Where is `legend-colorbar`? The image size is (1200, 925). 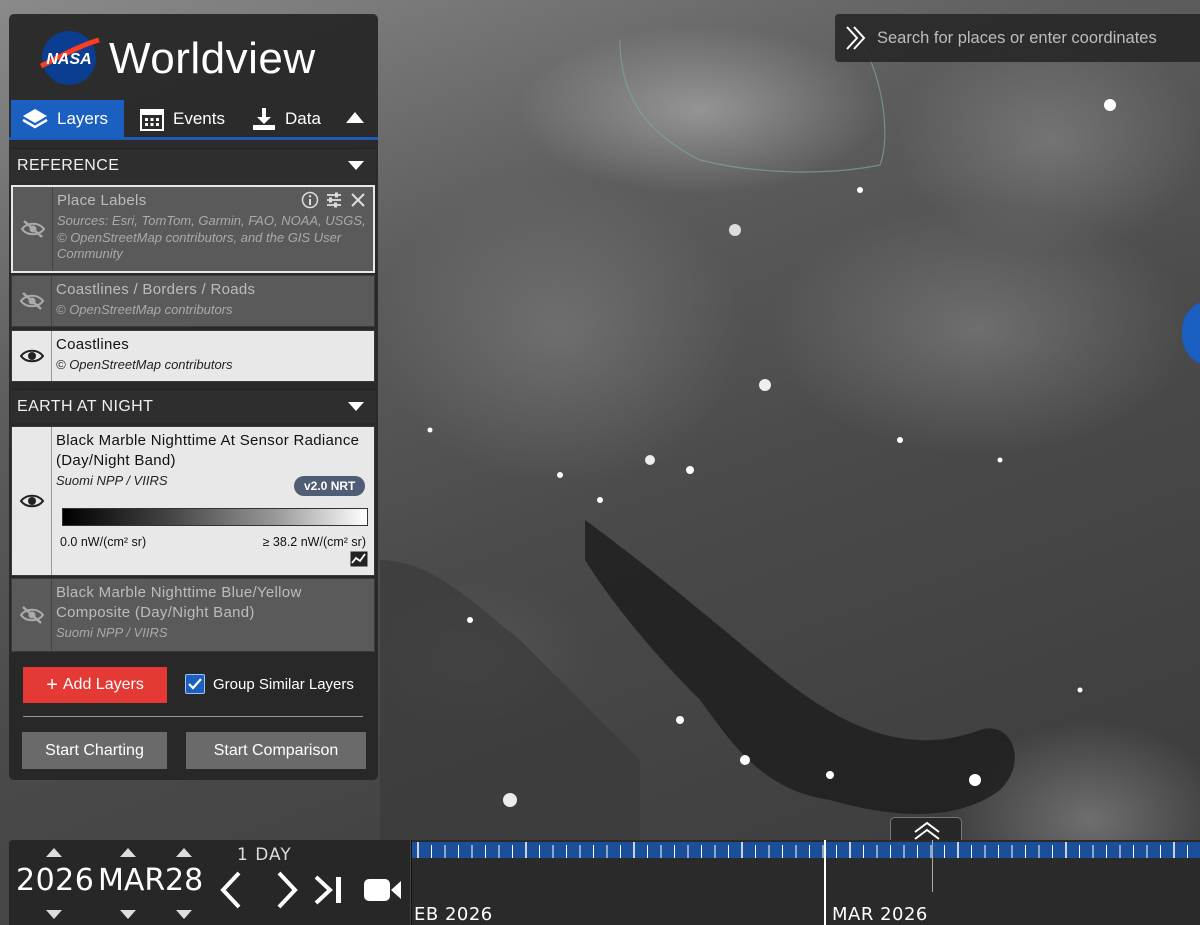
legend-colorbar is located at coordinates (215, 517).